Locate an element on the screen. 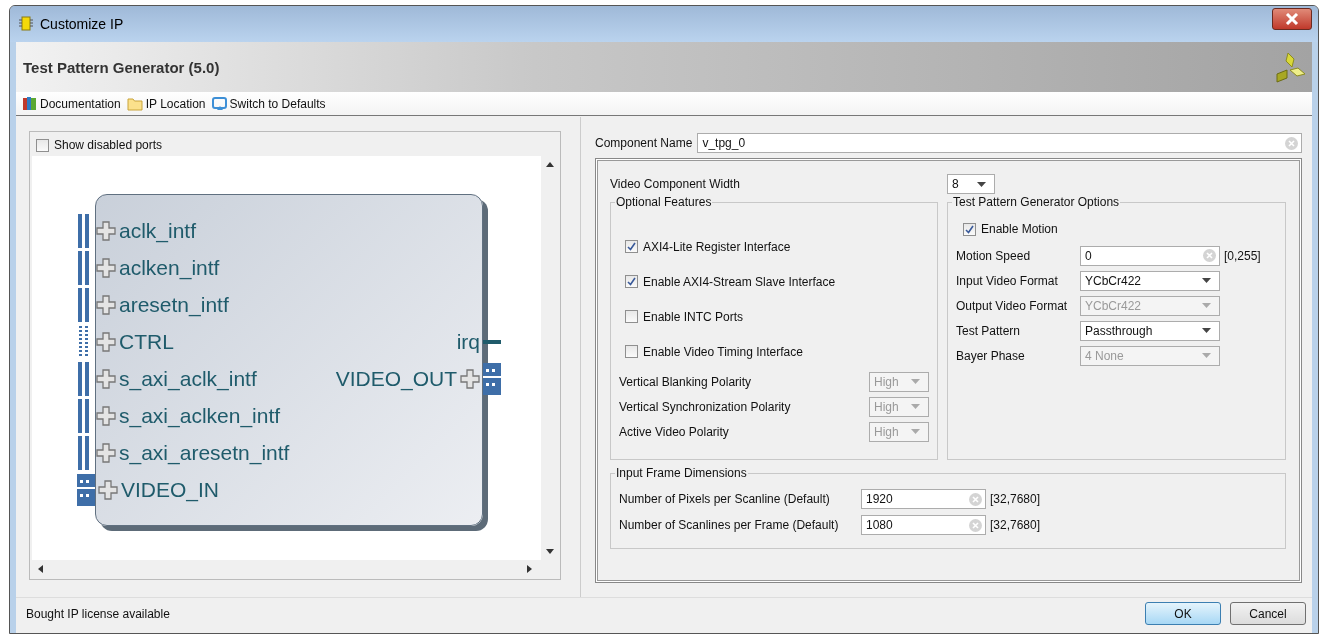  input-field: 1080 is located at coordinates (923, 525).